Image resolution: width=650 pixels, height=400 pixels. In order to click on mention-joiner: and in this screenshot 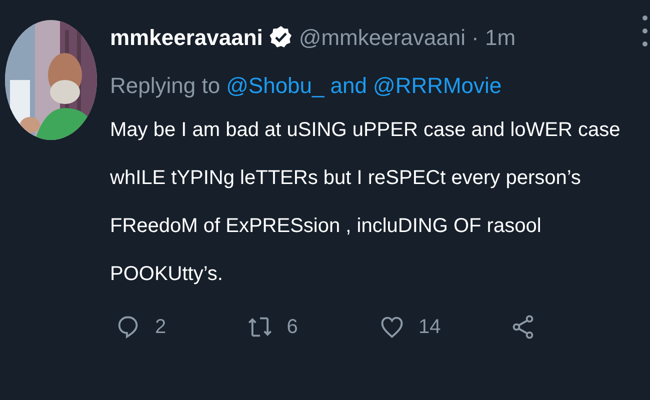, I will do `click(348, 86)`.